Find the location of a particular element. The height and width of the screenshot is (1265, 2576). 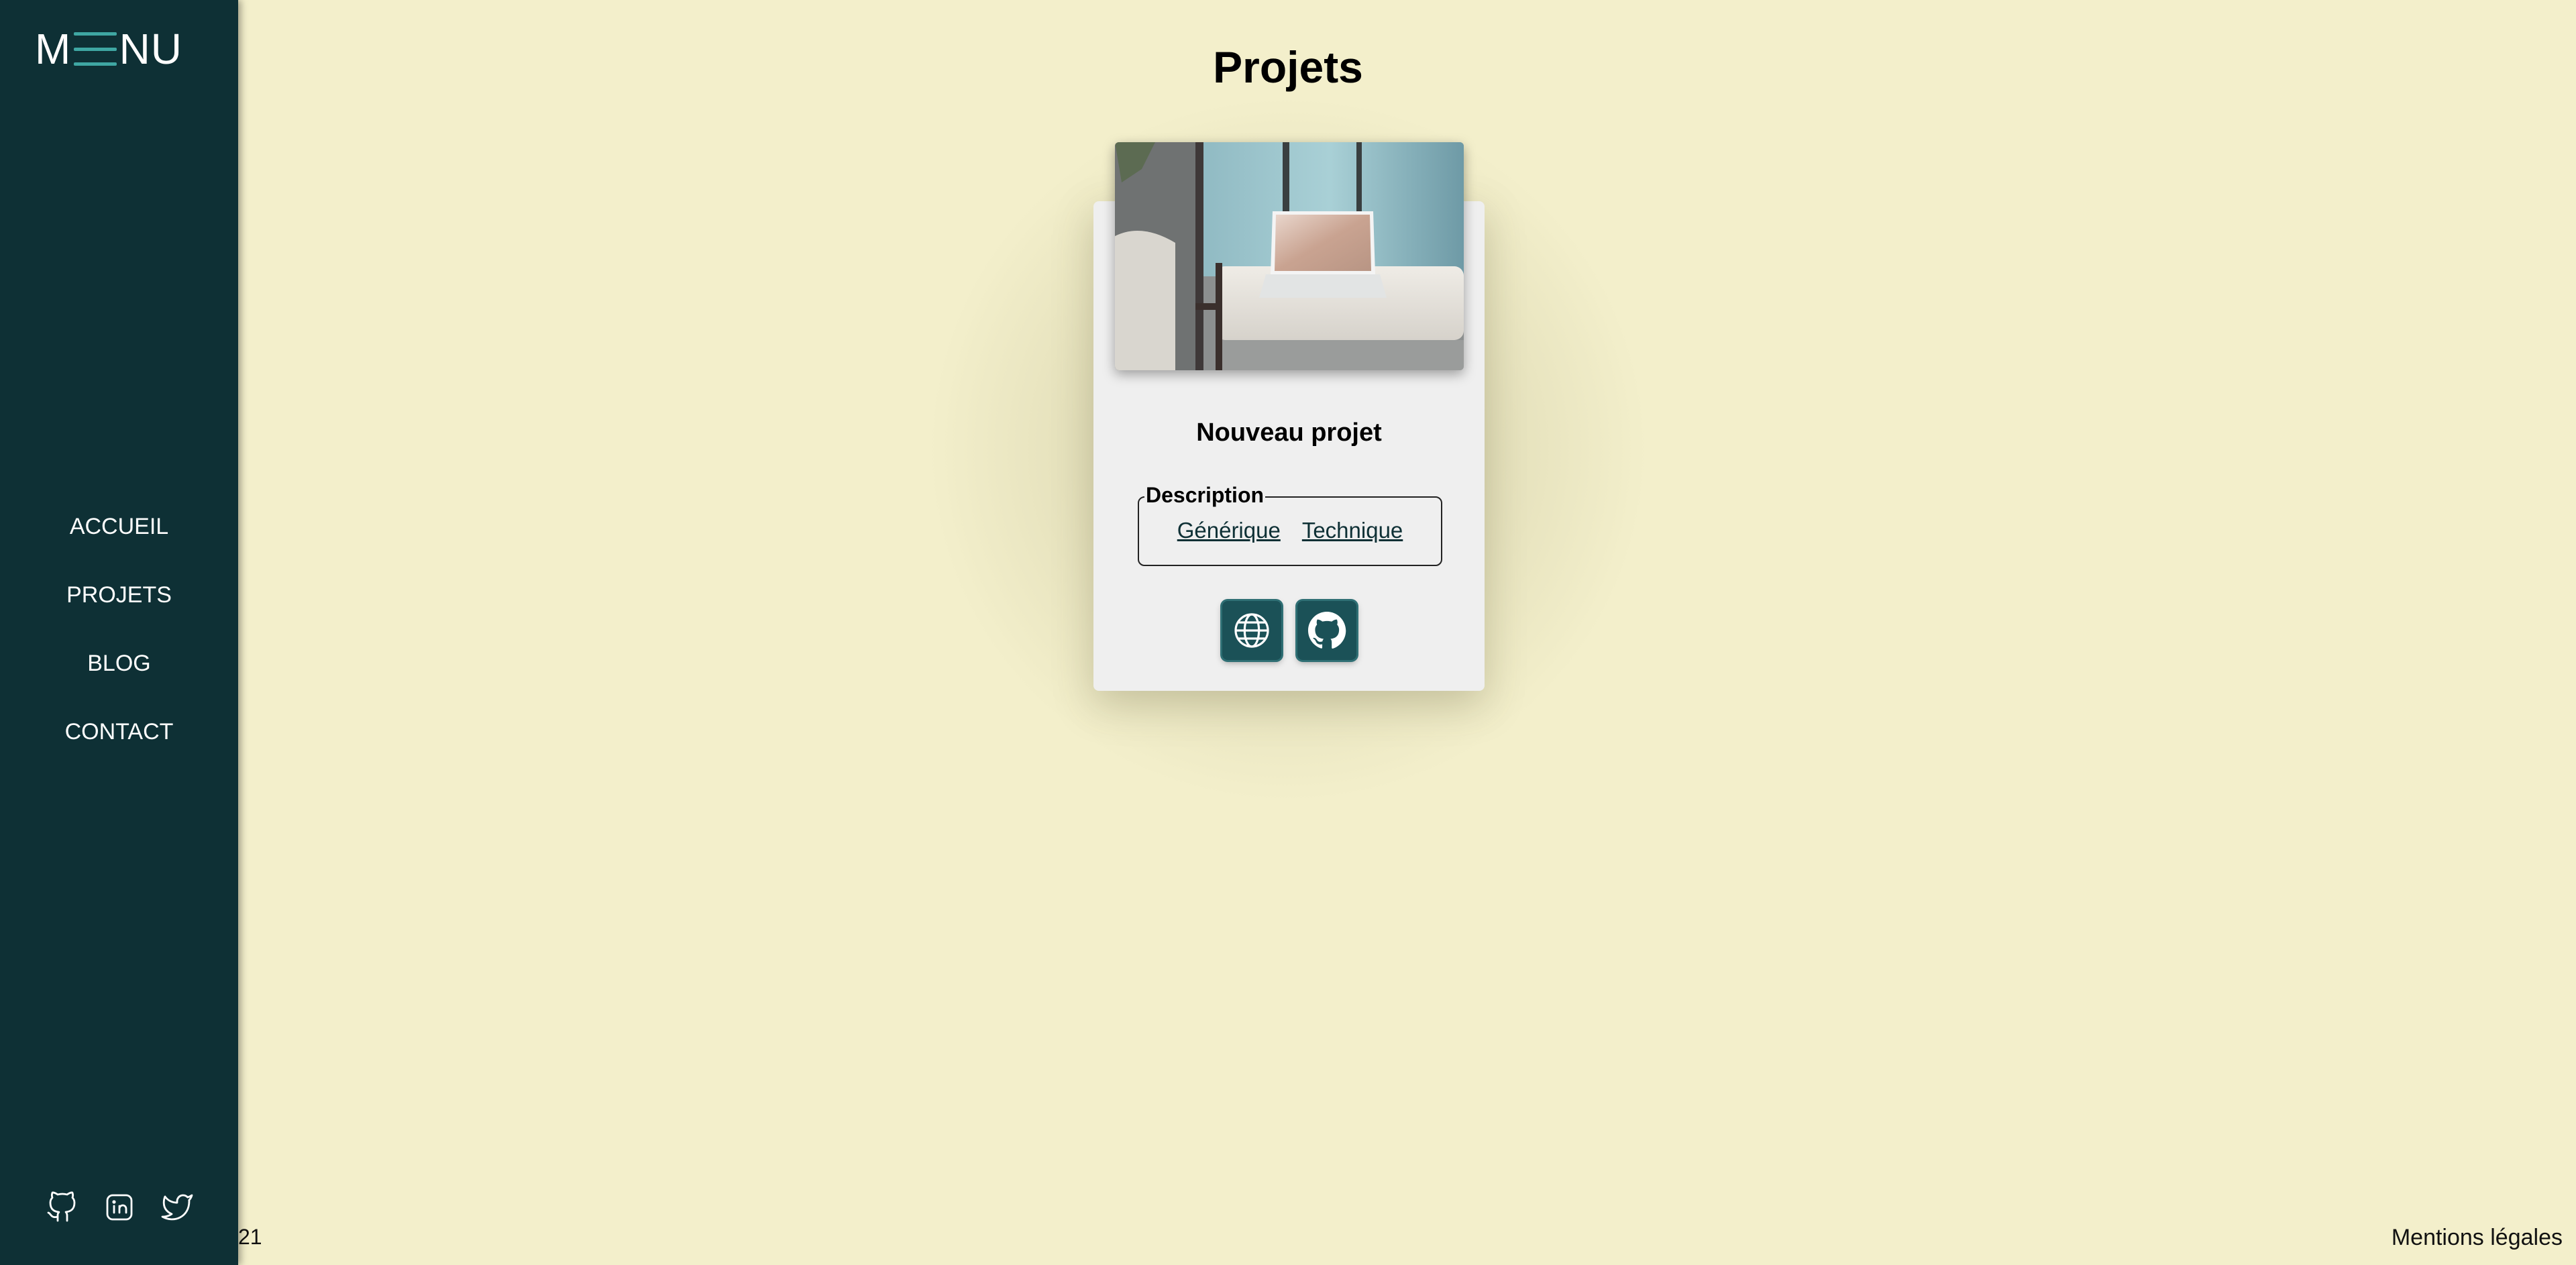

globe-icon is located at coordinates (1251, 630).